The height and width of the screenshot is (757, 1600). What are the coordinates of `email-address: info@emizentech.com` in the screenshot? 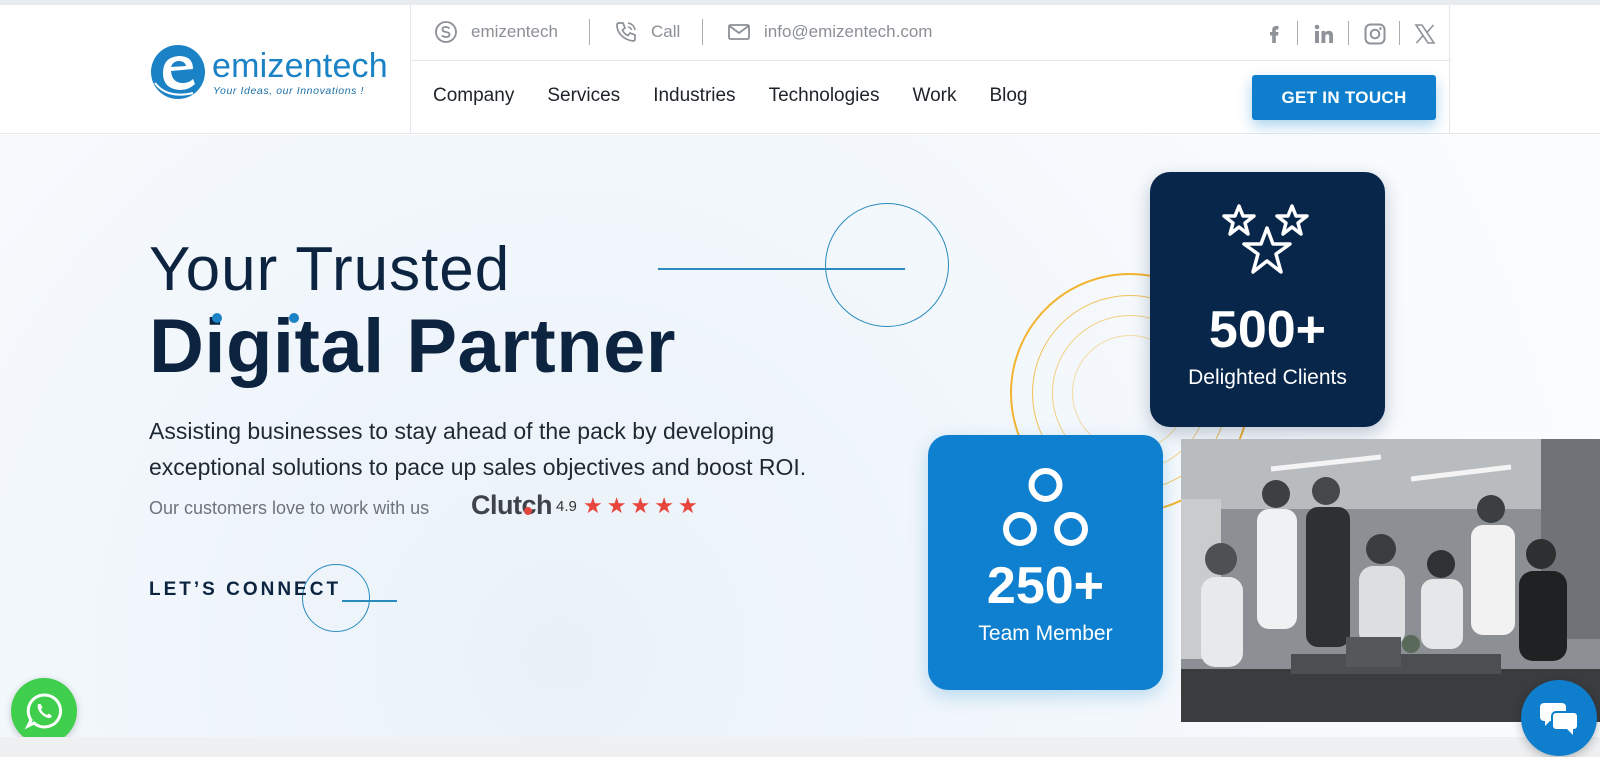 It's located at (848, 31).